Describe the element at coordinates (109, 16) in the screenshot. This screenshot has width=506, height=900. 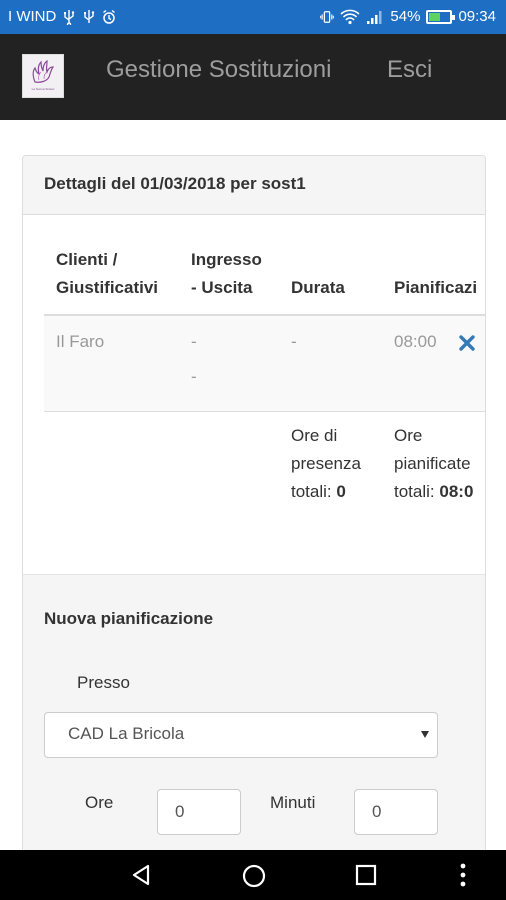
I see `alarm-icon` at that location.